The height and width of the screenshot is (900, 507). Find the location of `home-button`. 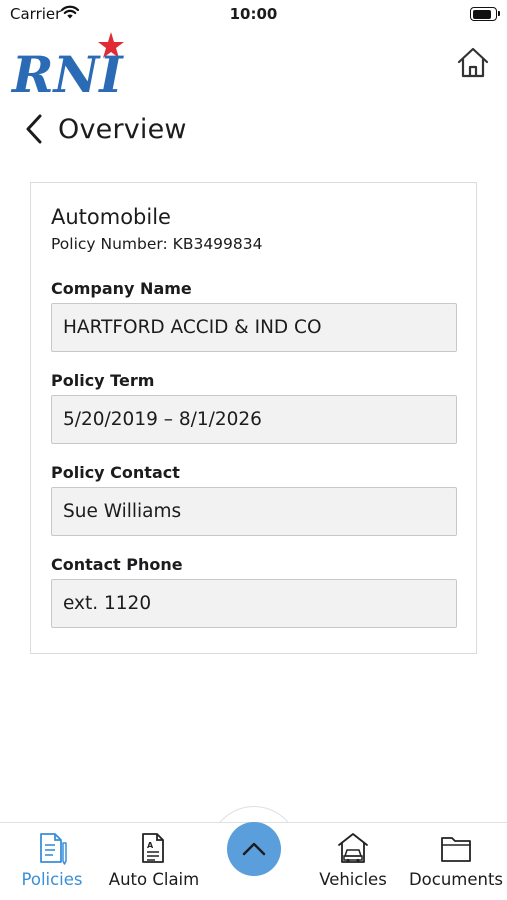

home-button is located at coordinates (473, 63).